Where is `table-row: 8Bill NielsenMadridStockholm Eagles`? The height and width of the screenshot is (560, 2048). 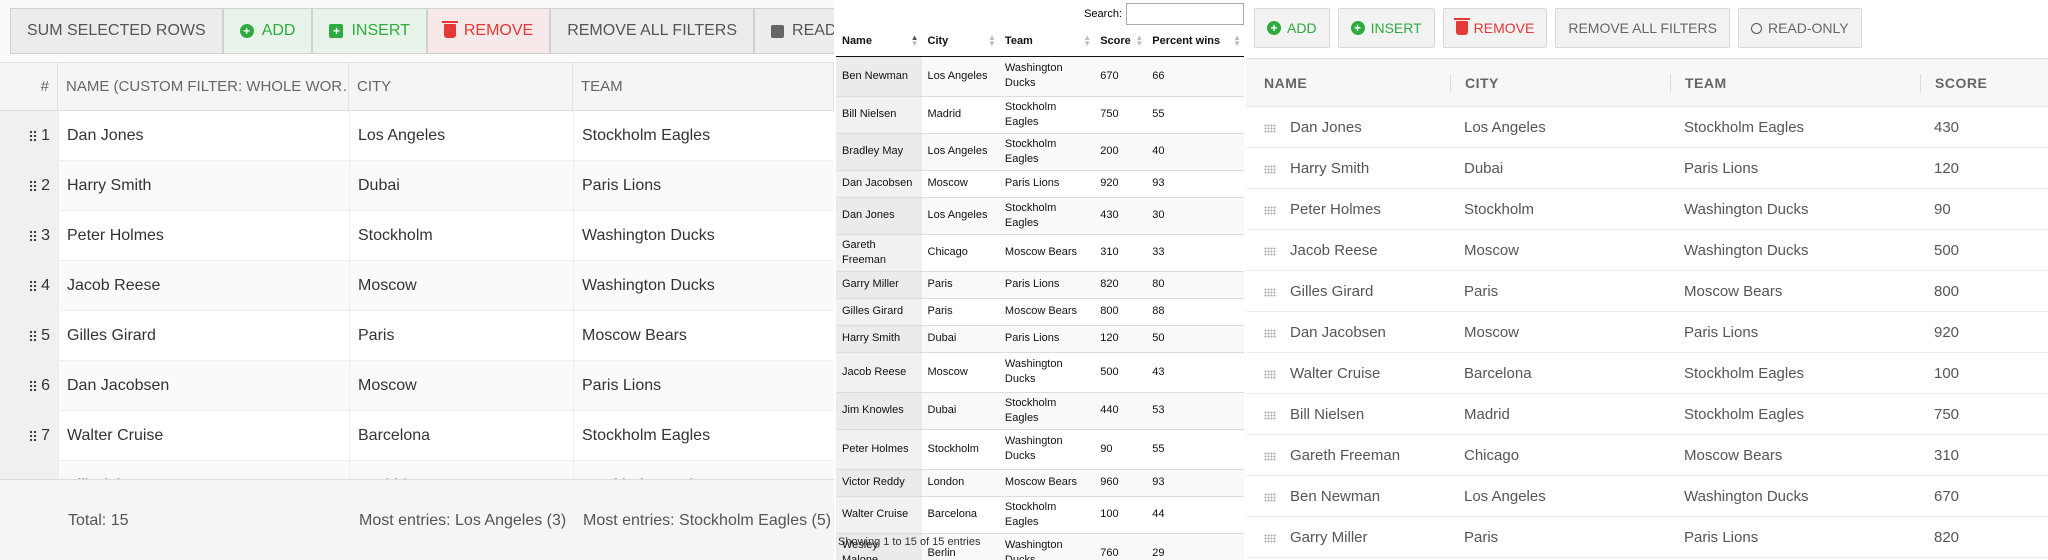 table-row: 8Bill NielsenMadridStockholm Eagles is located at coordinates (417, 470).